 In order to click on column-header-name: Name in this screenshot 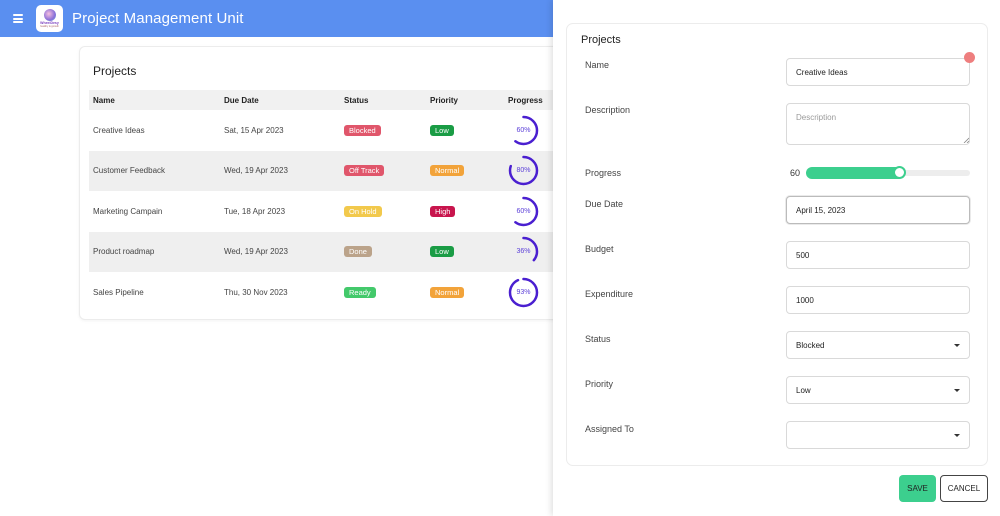, I will do `click(154, 100)`.